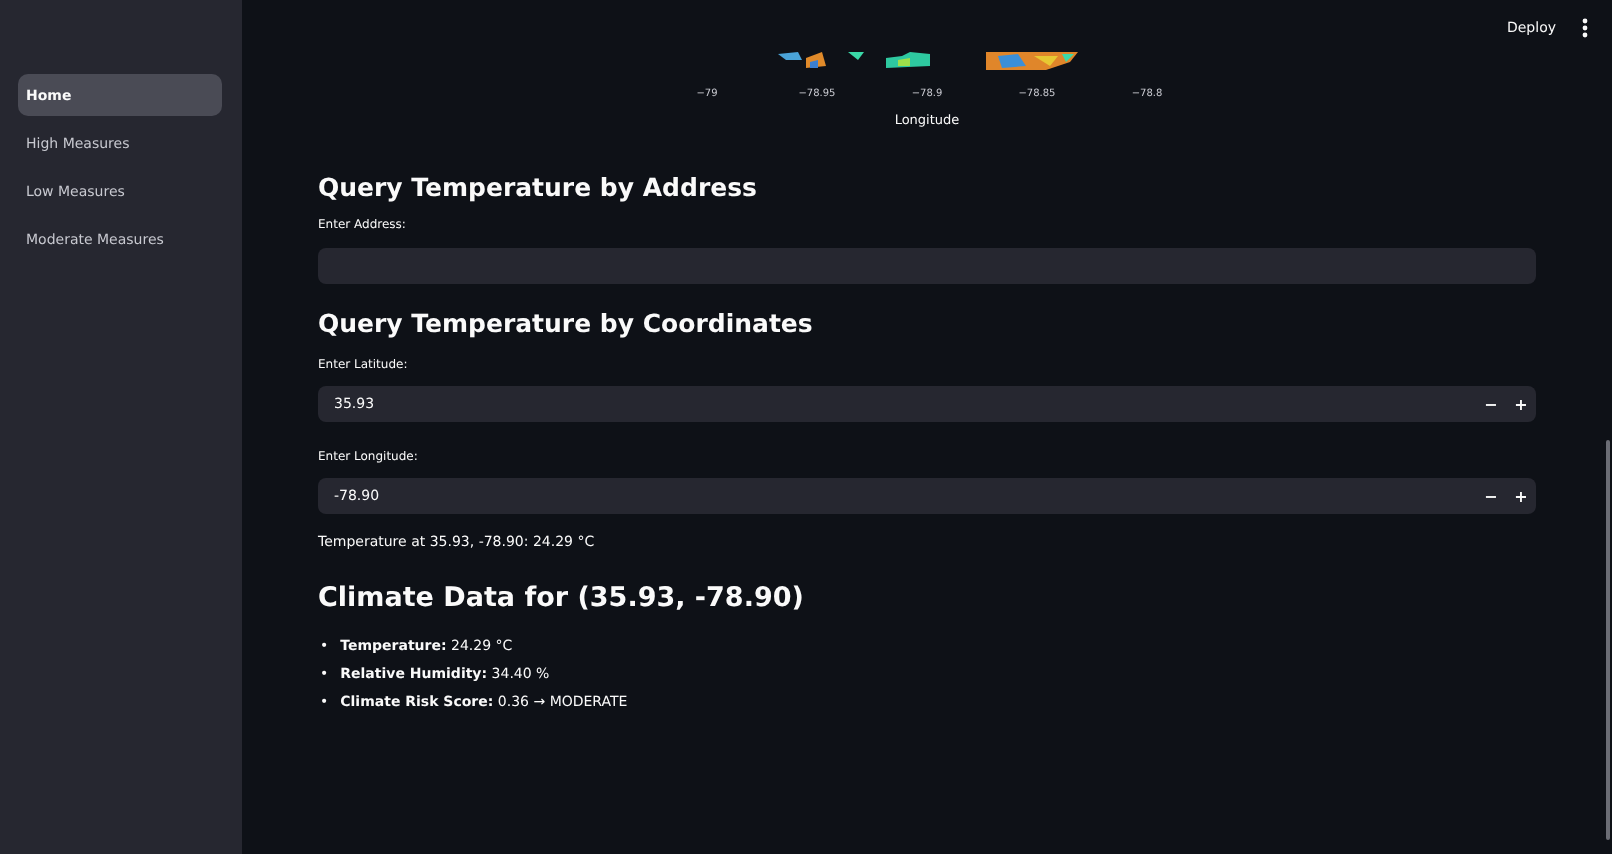  I want to click on section-heading: Query Temperature by Address, so click(538, 187).